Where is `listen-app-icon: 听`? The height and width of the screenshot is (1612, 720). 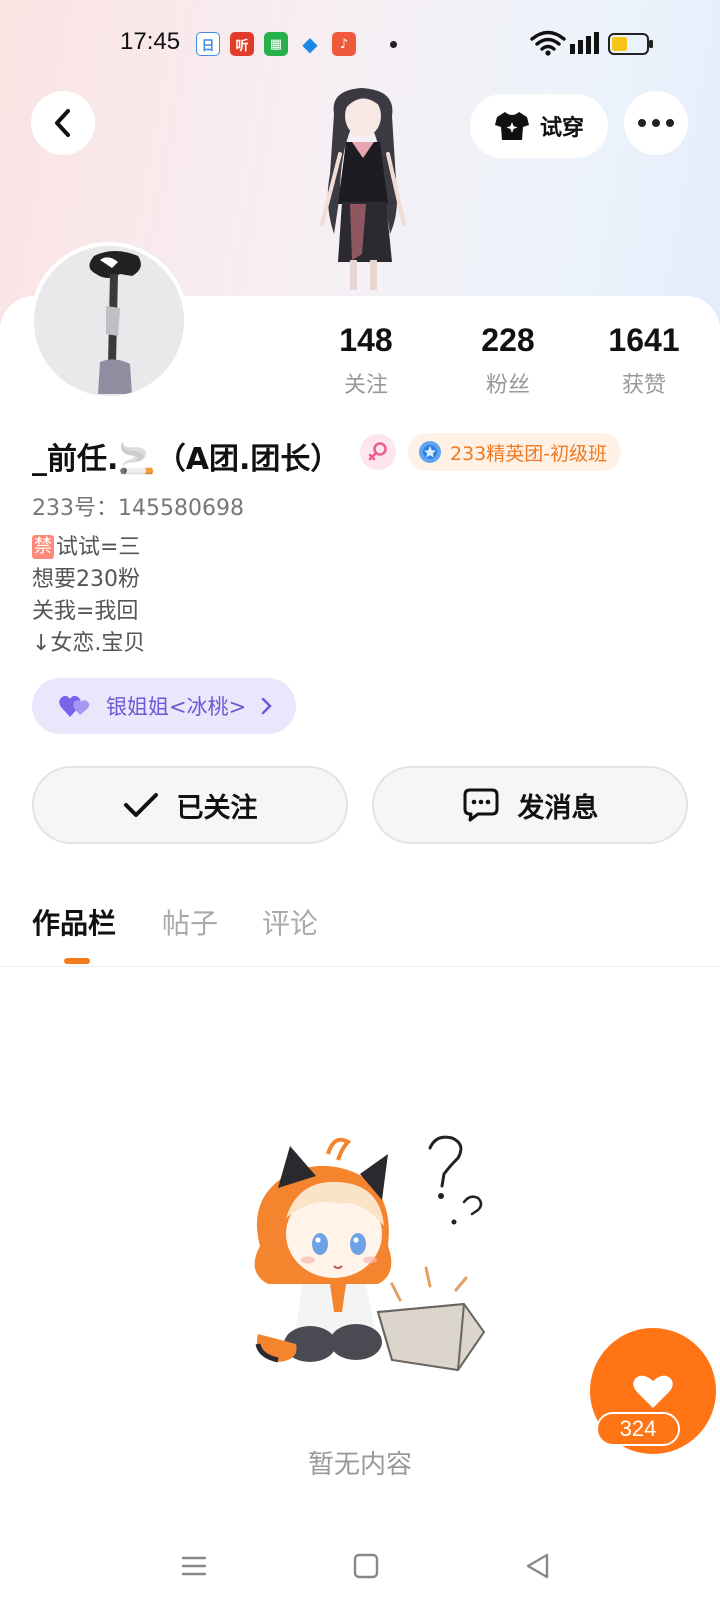 listen-app-icon: 听 is located at coordinates (242, 44).